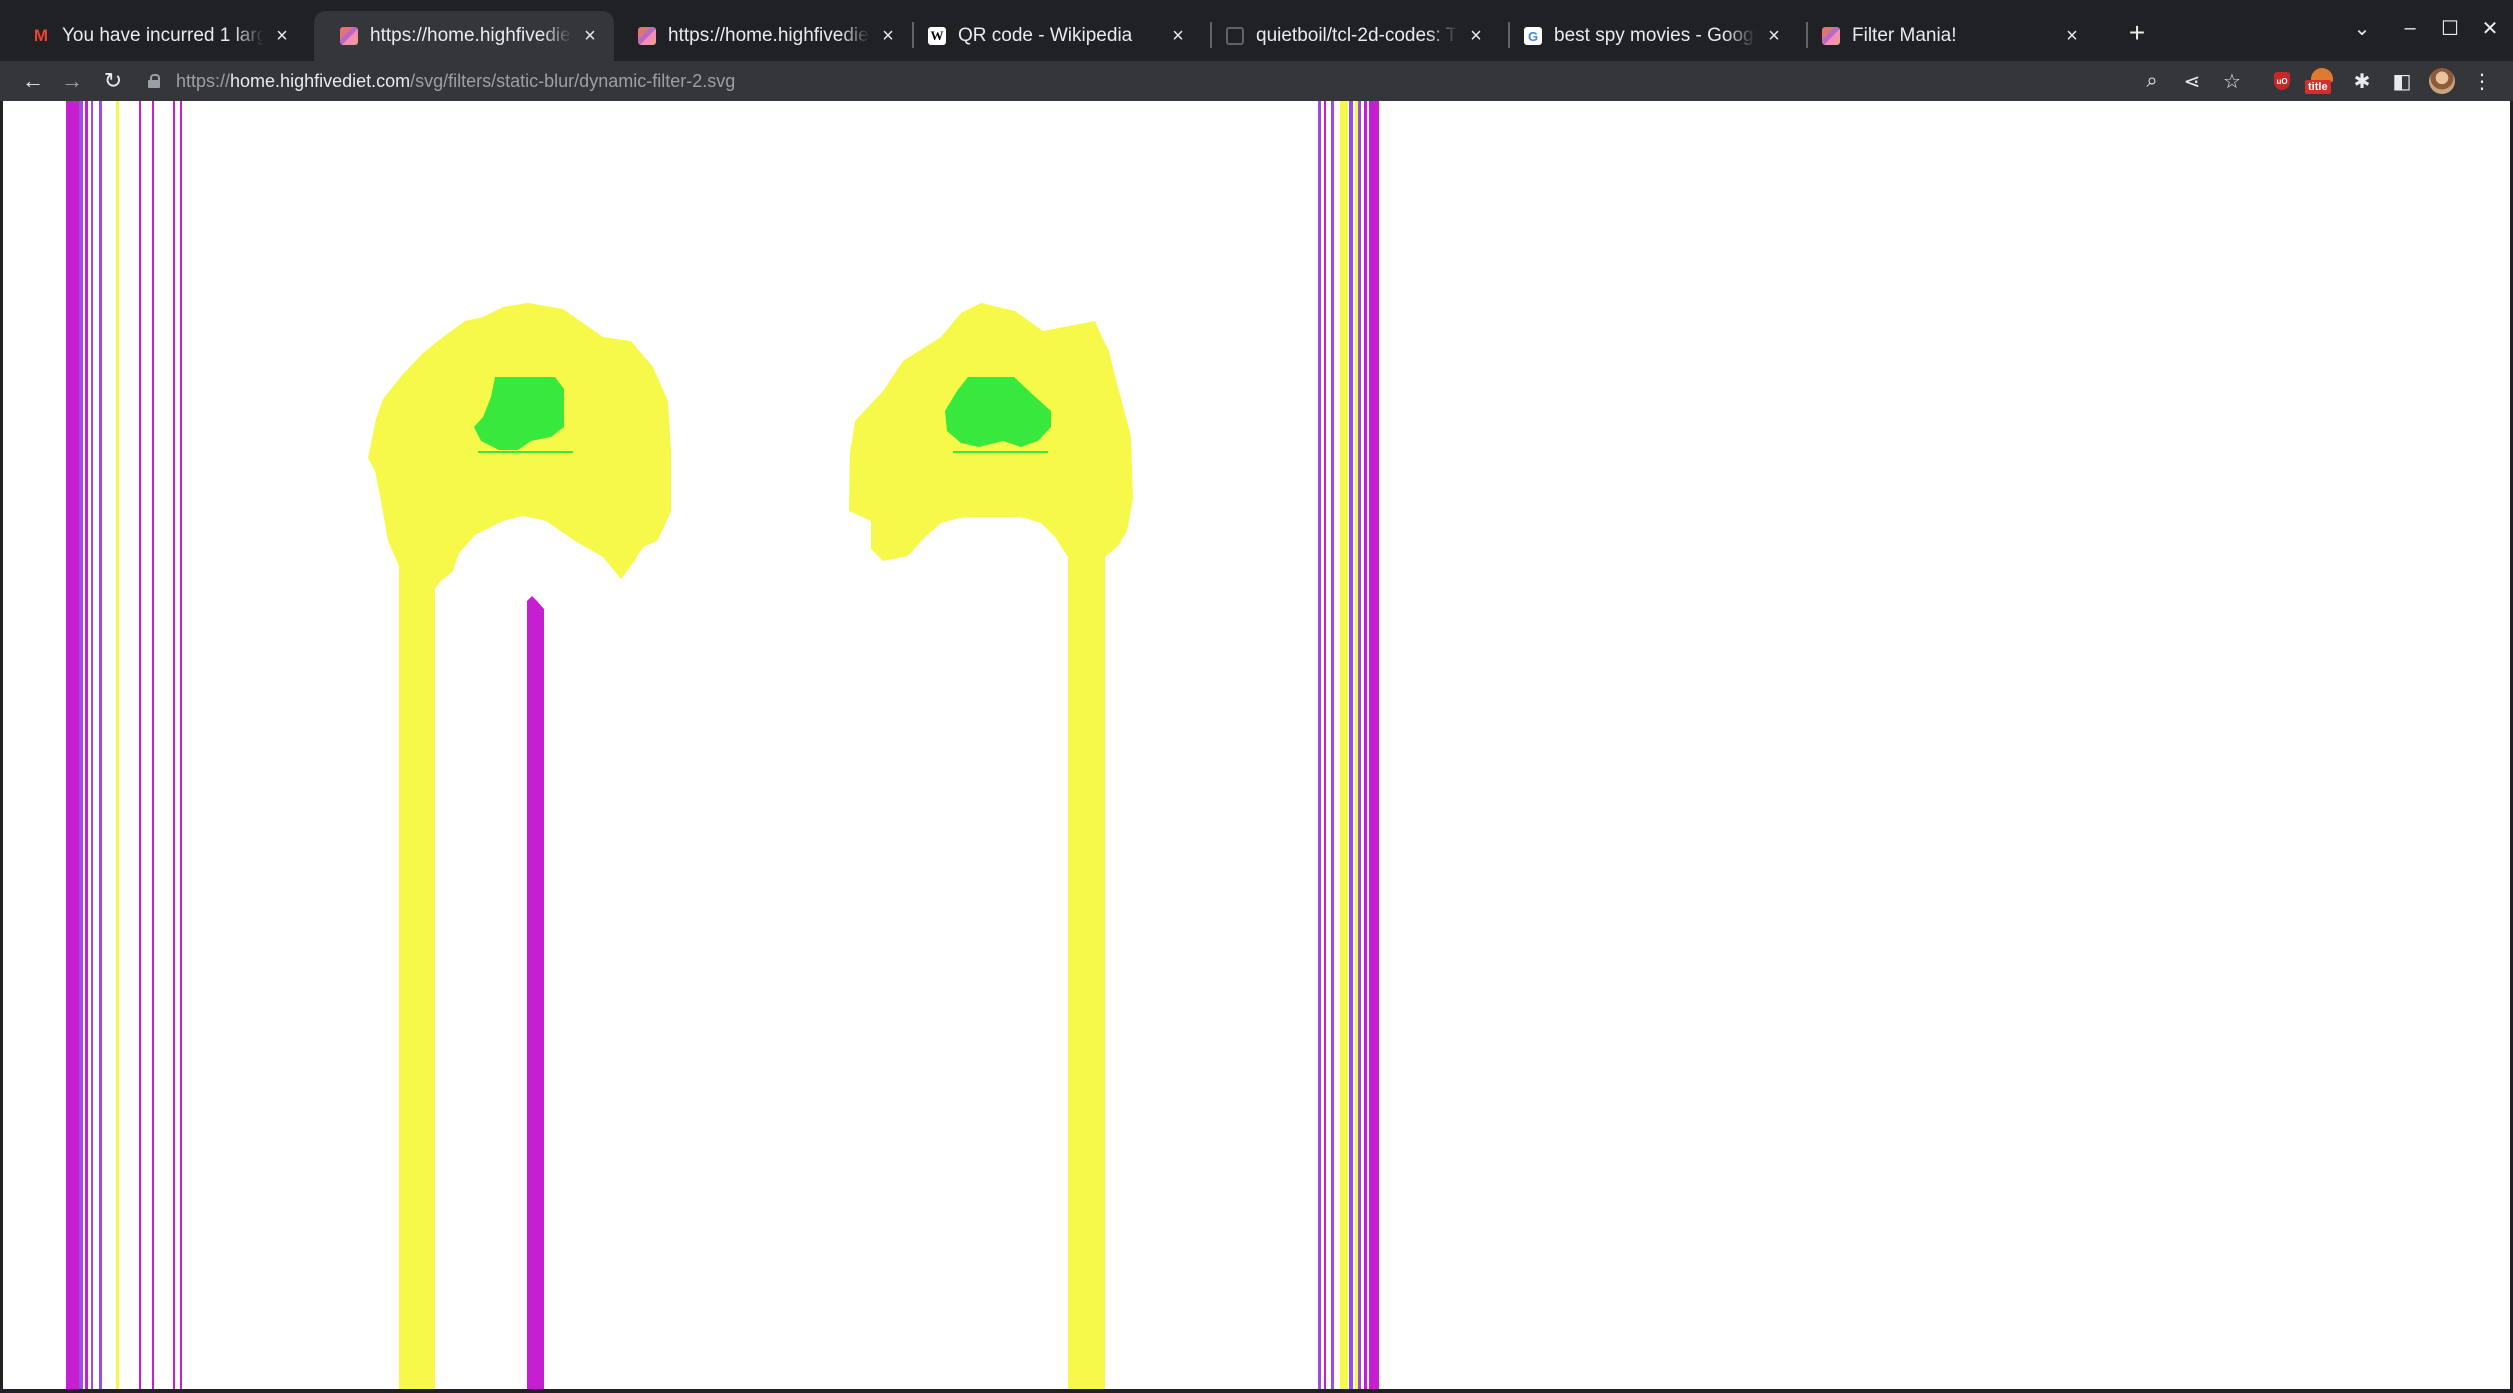 The height and width of the screenshot is (1393, 2513). What do you see at coordinates (1000, 452) in the screenshot?
I see `green-underline-right` at bounding box center [1000, 452].